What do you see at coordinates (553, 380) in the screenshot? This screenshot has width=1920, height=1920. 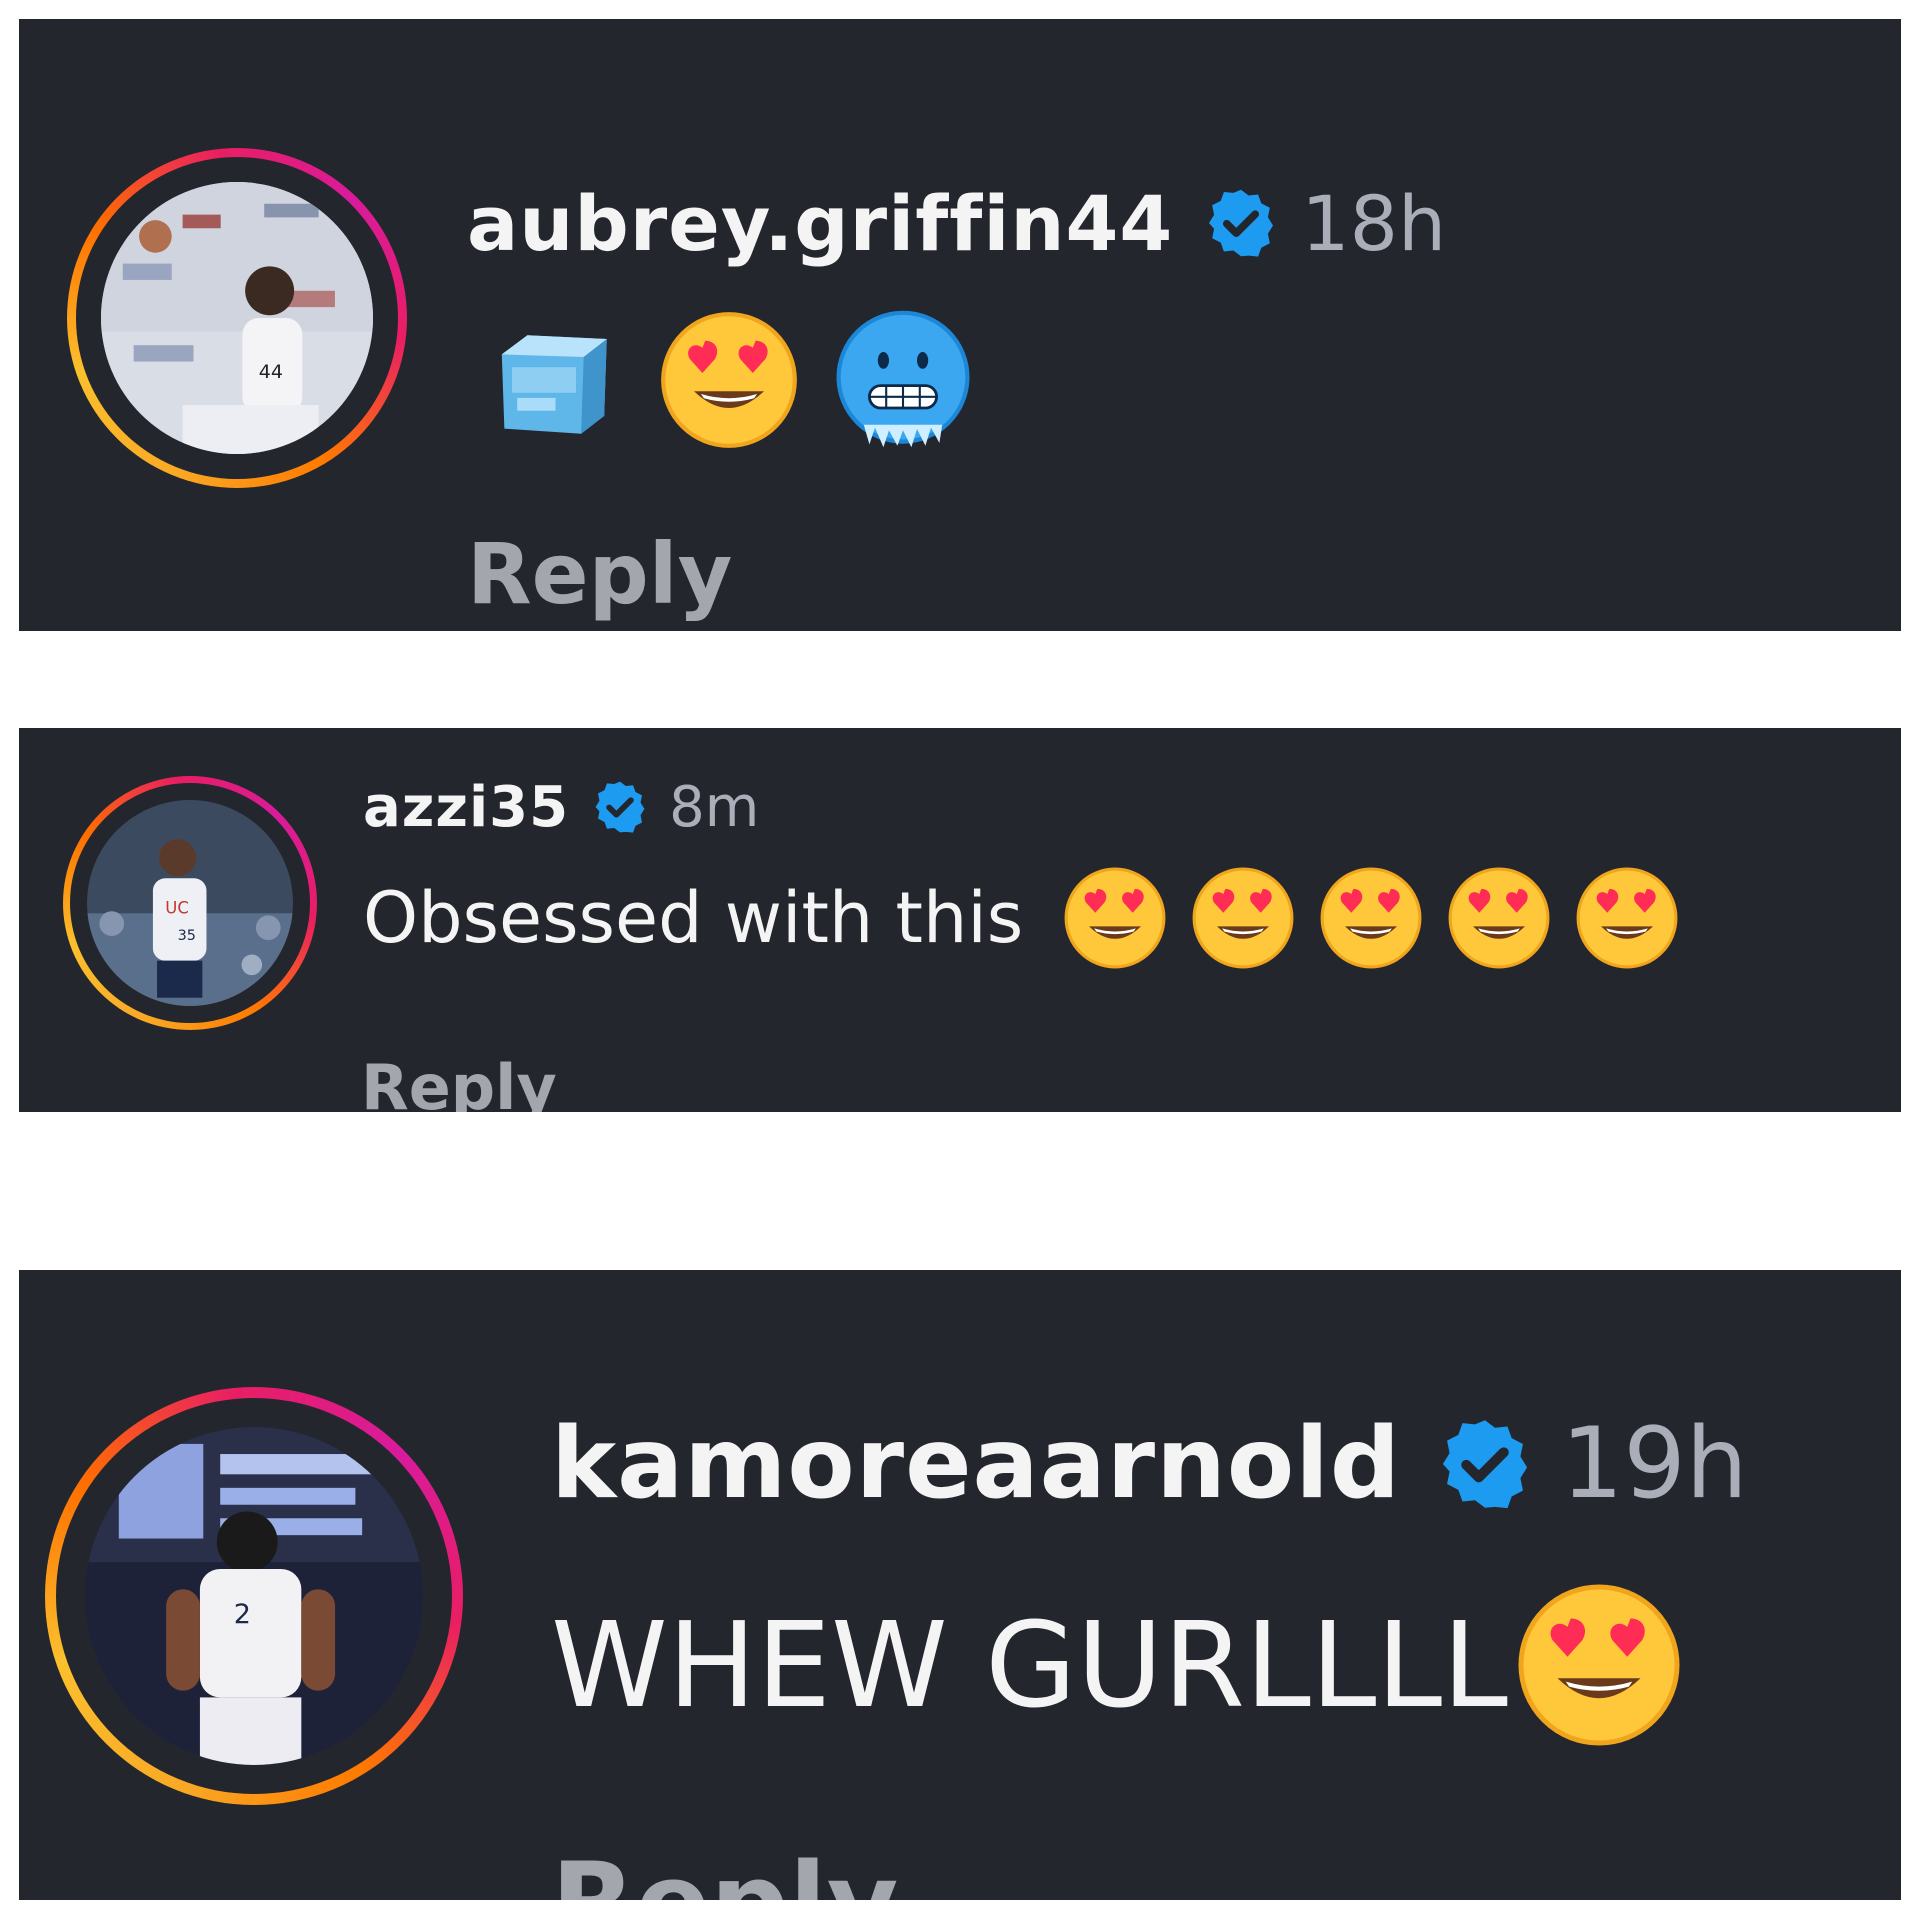 I see `ice-cube-emoji` at bounding box center [553, 380].